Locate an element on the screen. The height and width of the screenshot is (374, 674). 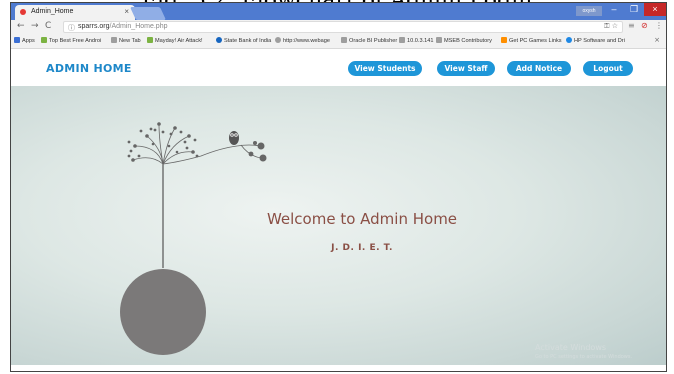
page-footer is located at coordinates (338, 368).